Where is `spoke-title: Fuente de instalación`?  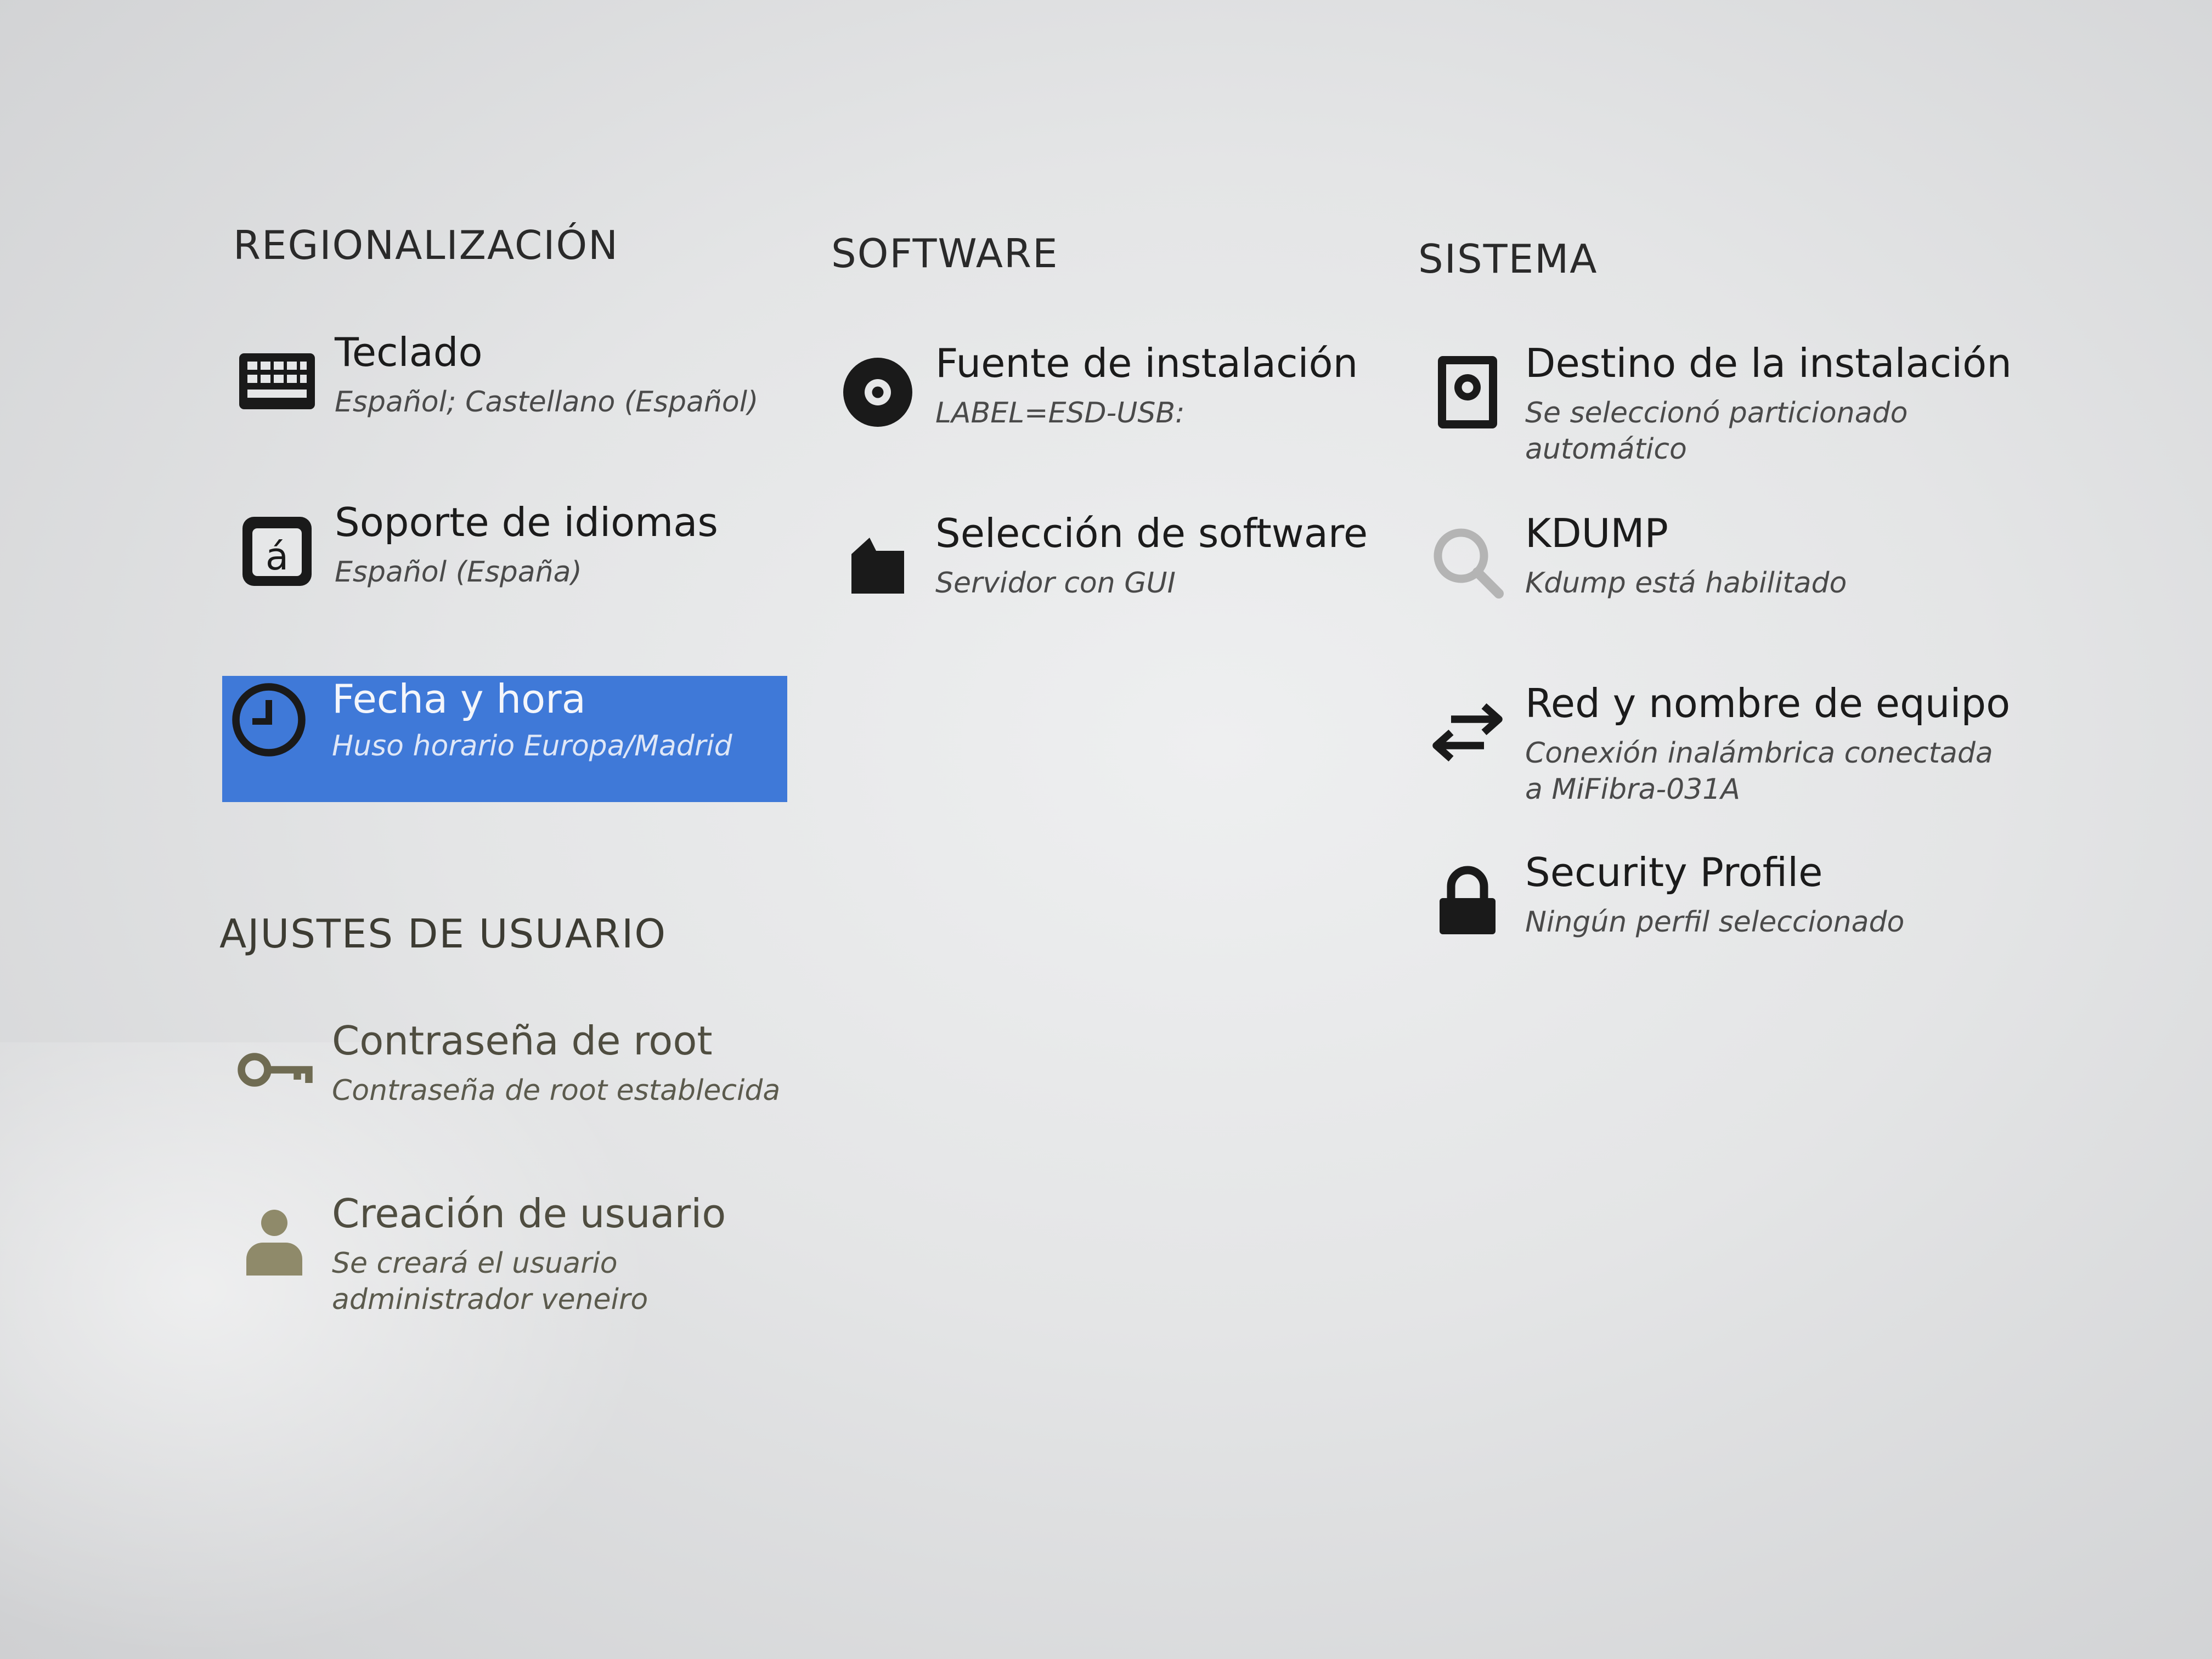
spoke-title: Fuente de instalación is located at coordinates (1146, 363).